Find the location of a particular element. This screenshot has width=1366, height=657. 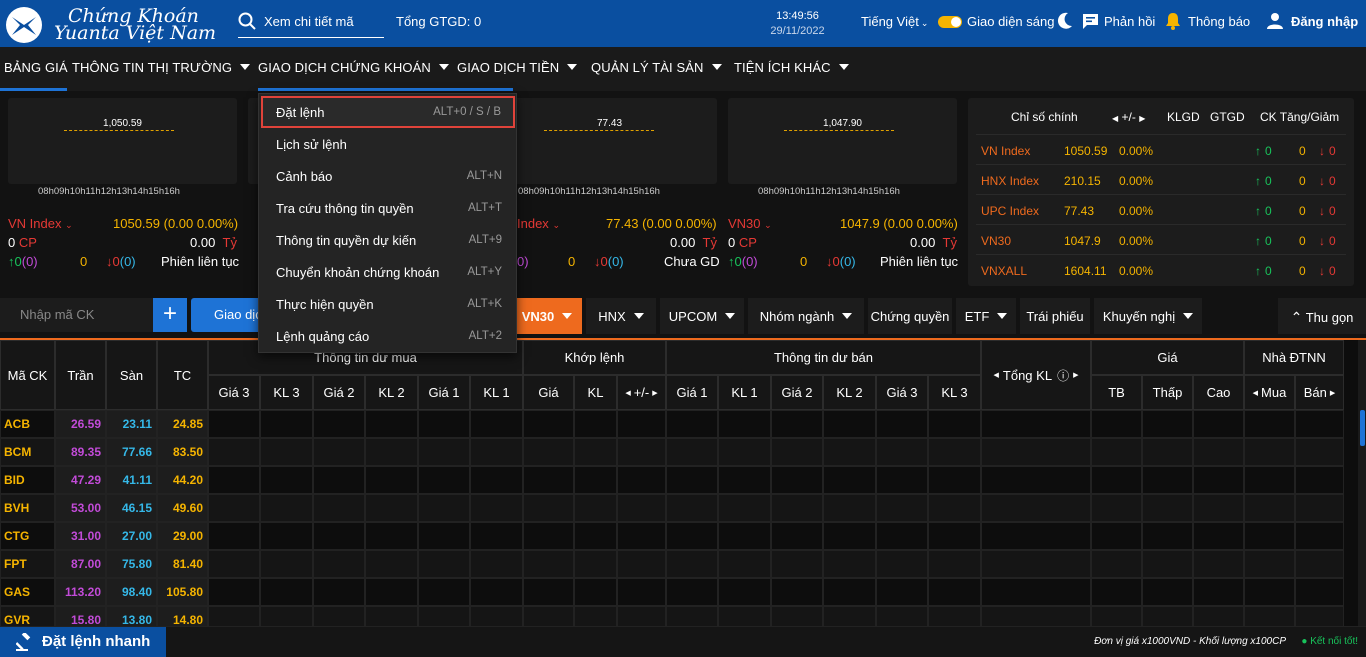

tab-vn30: VN30 is located at coordinates (547, 316).